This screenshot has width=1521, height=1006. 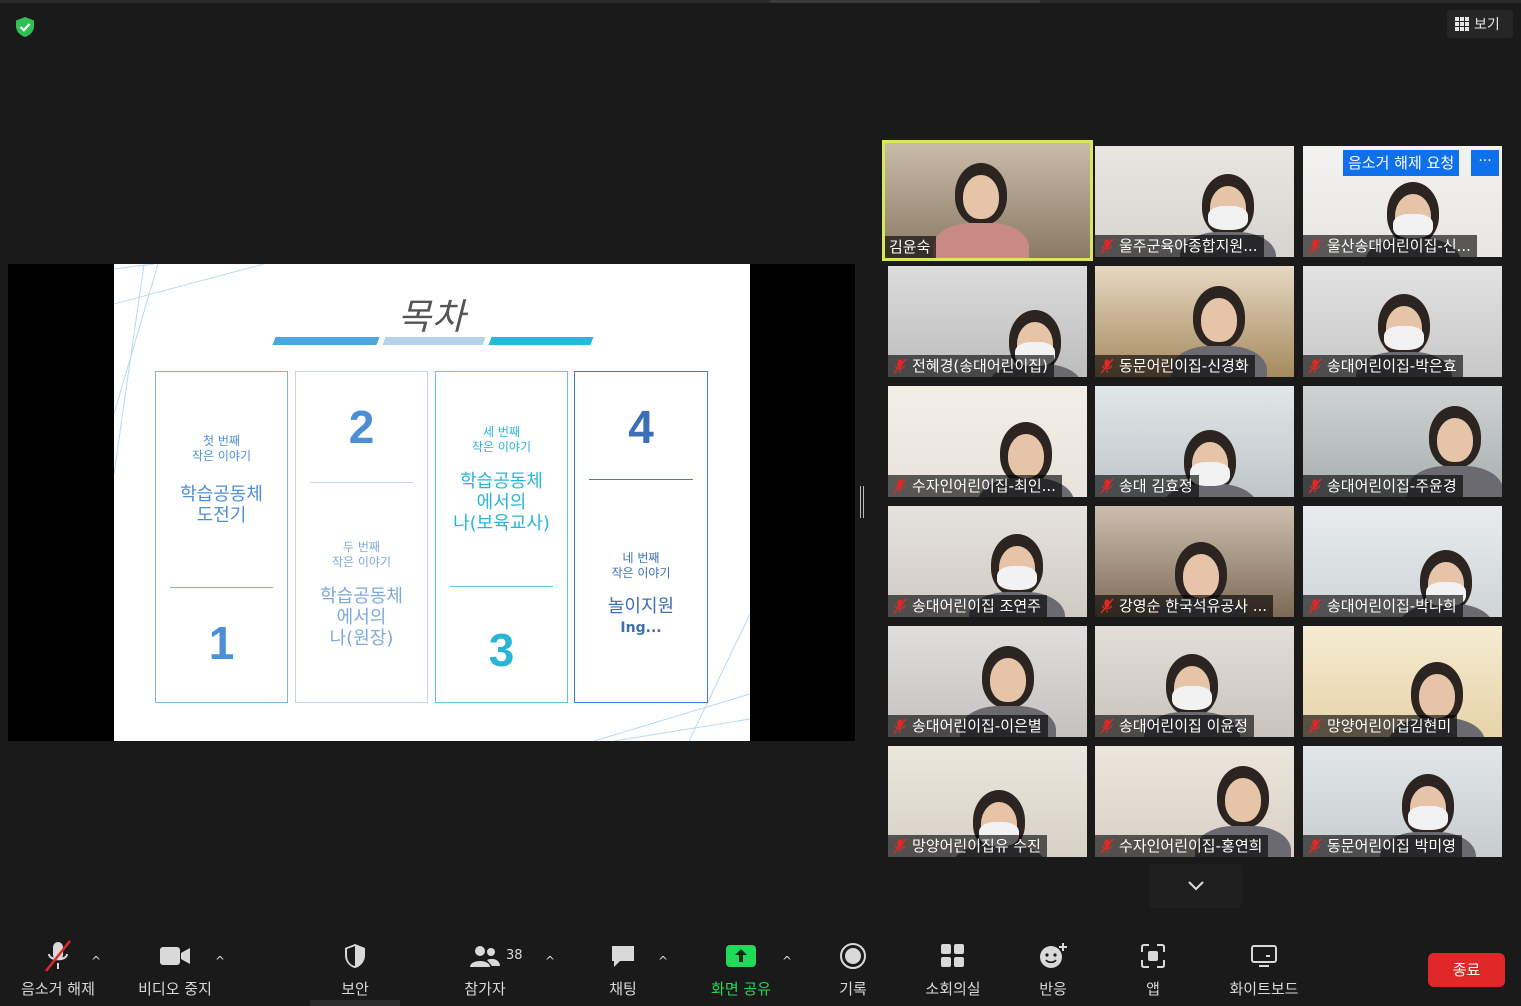 I want to click on participants-options-caret: ^, so click(x=550, y=961).